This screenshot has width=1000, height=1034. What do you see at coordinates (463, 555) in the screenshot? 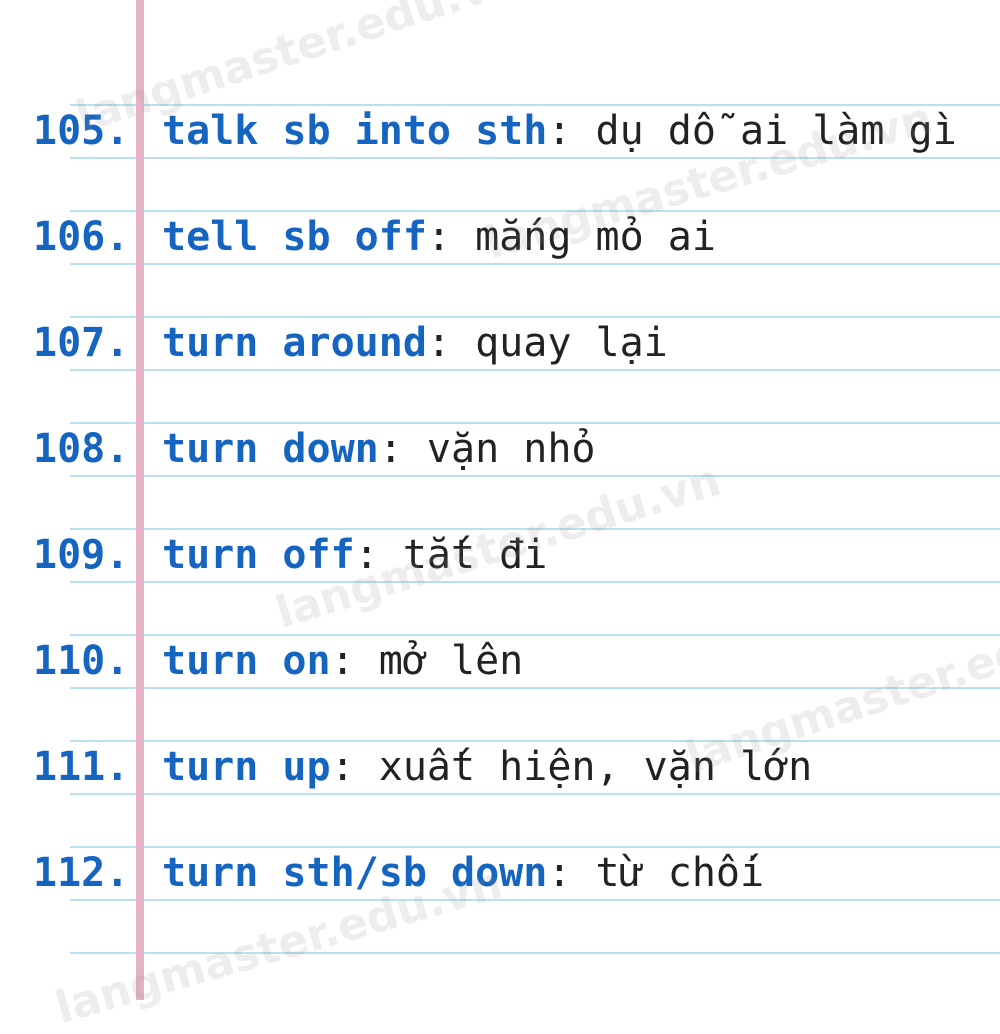
I see `entry-meaning: tắt đi` at bounding box center [463, 555].